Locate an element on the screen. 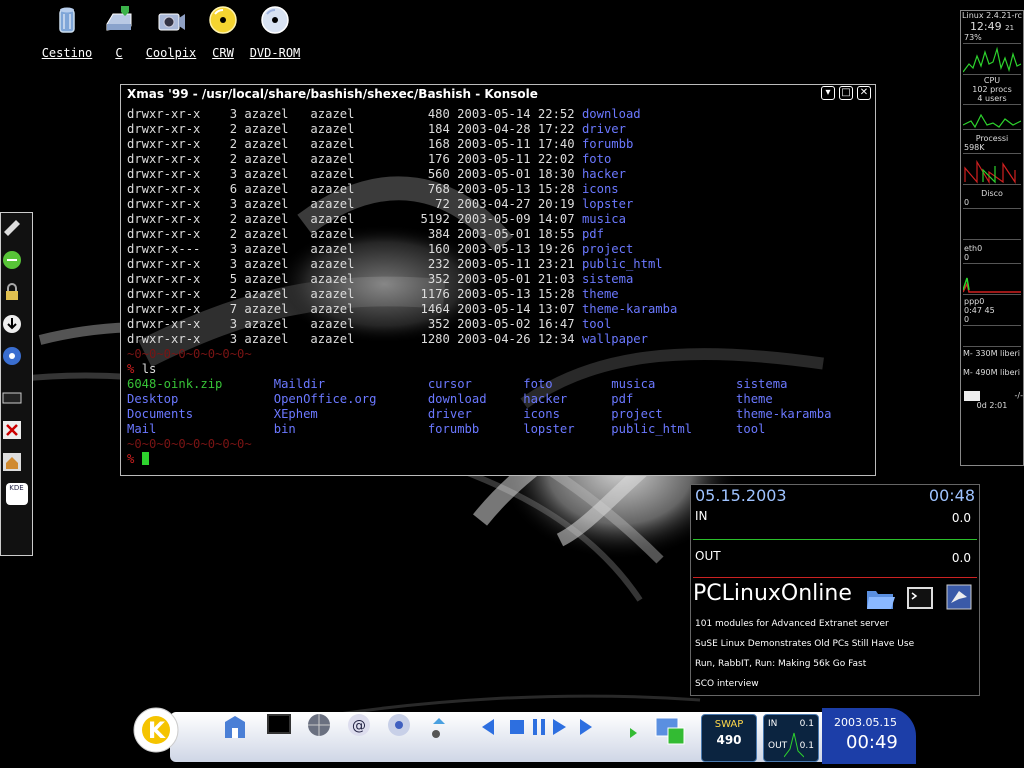 Image resolution: width=1024 pixels, height=768 pixels. ls-entry: bin is located at coordinates (350, 429).